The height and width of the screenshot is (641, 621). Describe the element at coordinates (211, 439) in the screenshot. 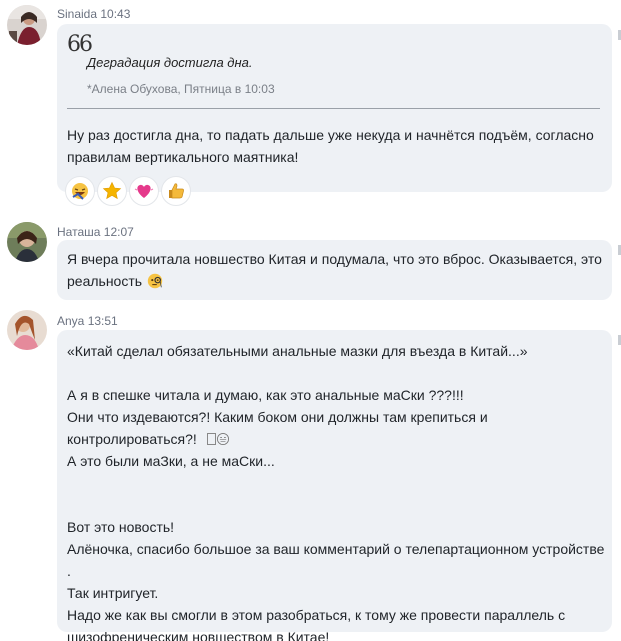

I see `missing-glyph-icon` at that location.